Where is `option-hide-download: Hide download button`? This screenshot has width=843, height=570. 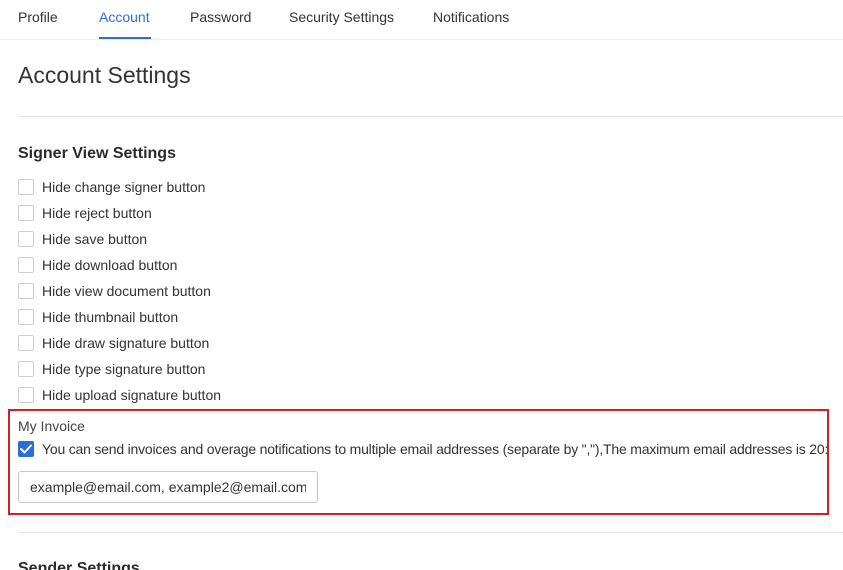 option-hide-download: Hide download button is located at coordinates (97, 265).